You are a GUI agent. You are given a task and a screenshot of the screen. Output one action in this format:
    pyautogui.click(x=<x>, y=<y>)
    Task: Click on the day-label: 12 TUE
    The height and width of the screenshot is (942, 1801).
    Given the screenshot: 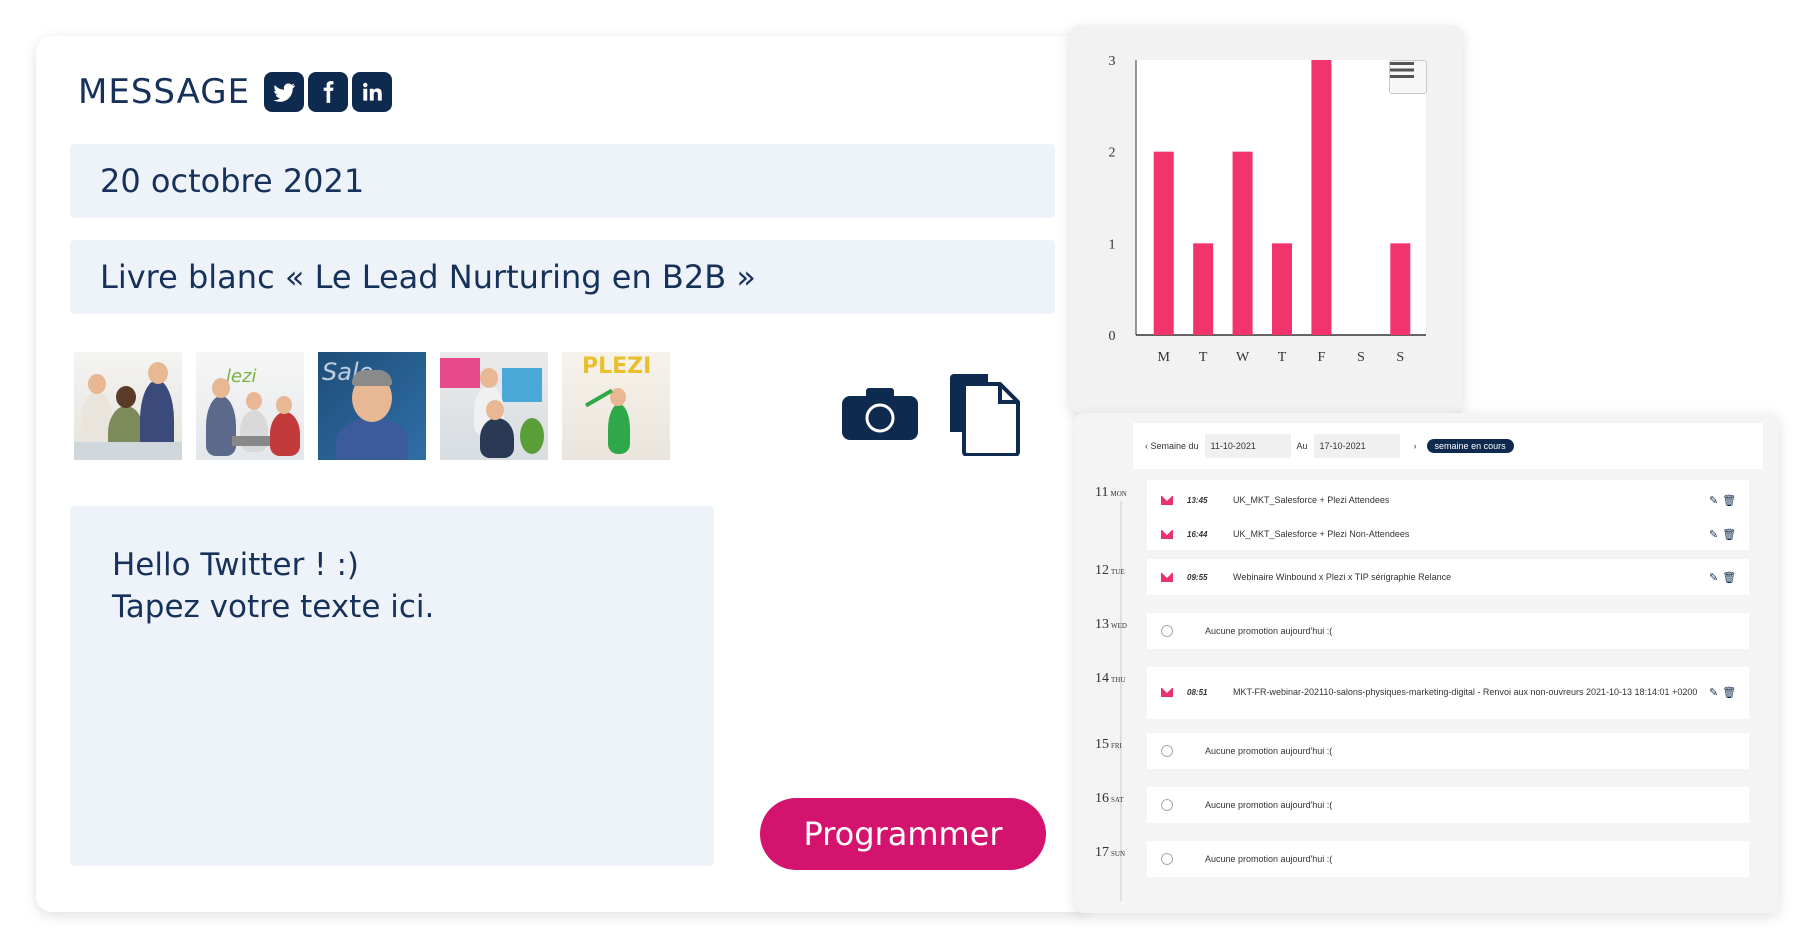 What is the action you would take?
    pyautogui.click(x=1110, y=570)
    